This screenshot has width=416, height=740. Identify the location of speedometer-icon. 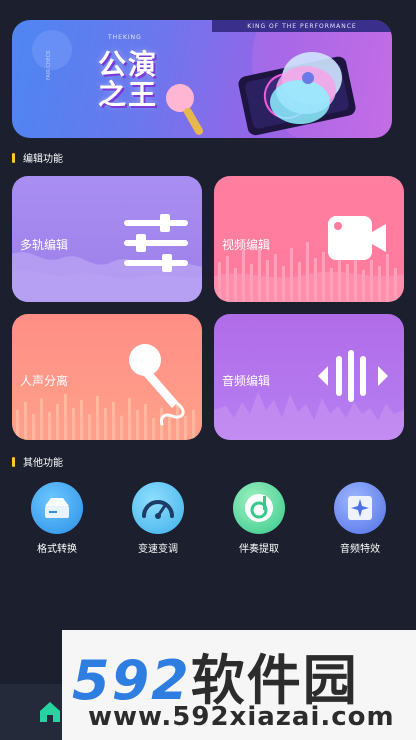
(158, 508).